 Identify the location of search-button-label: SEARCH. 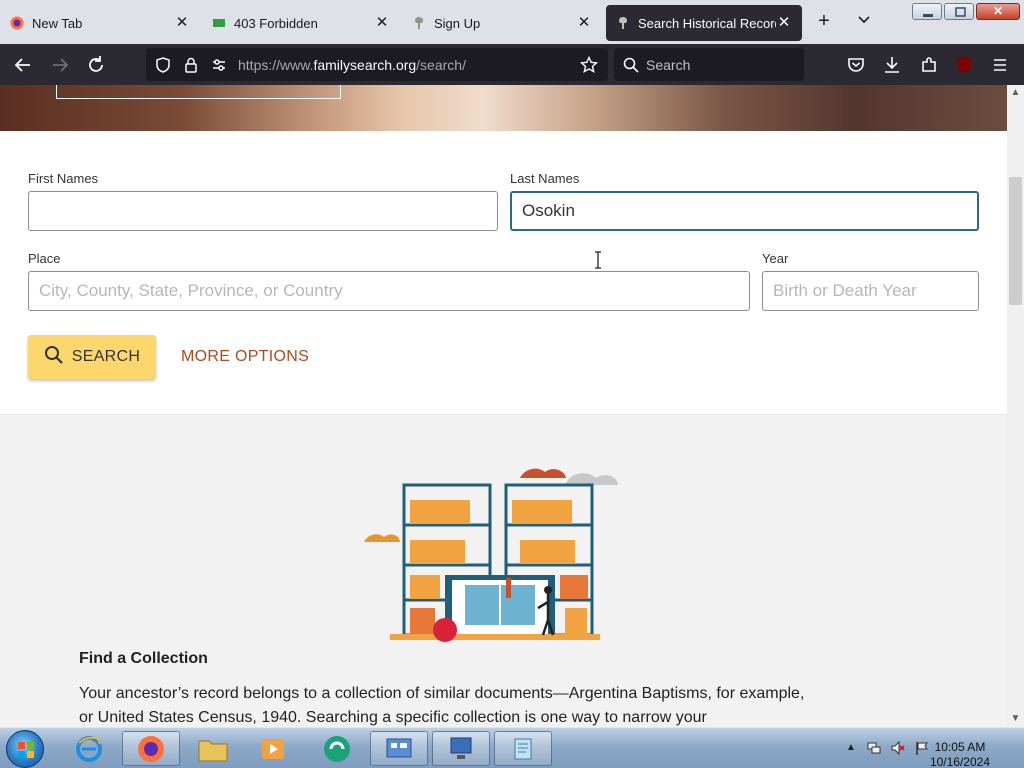
(106, 356).